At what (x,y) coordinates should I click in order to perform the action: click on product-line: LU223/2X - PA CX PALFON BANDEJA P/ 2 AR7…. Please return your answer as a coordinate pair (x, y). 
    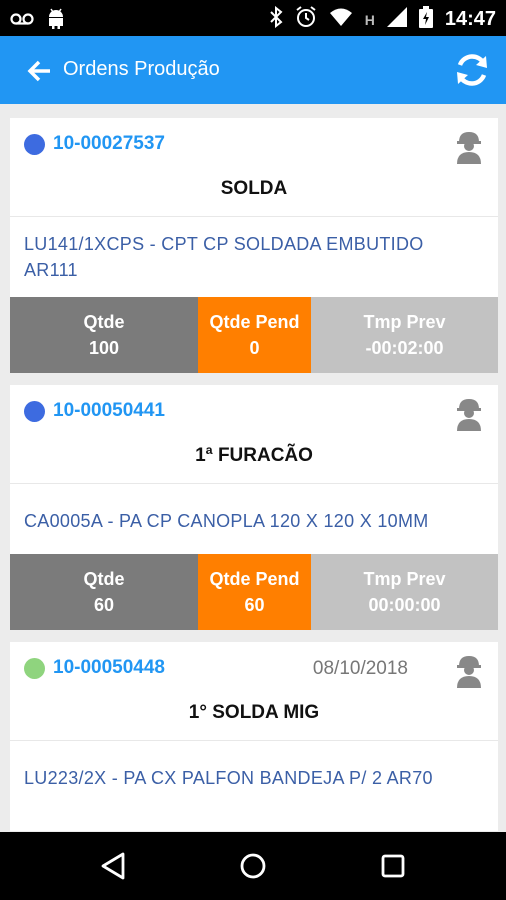
    Looking at the image, I should click on (228, 778).